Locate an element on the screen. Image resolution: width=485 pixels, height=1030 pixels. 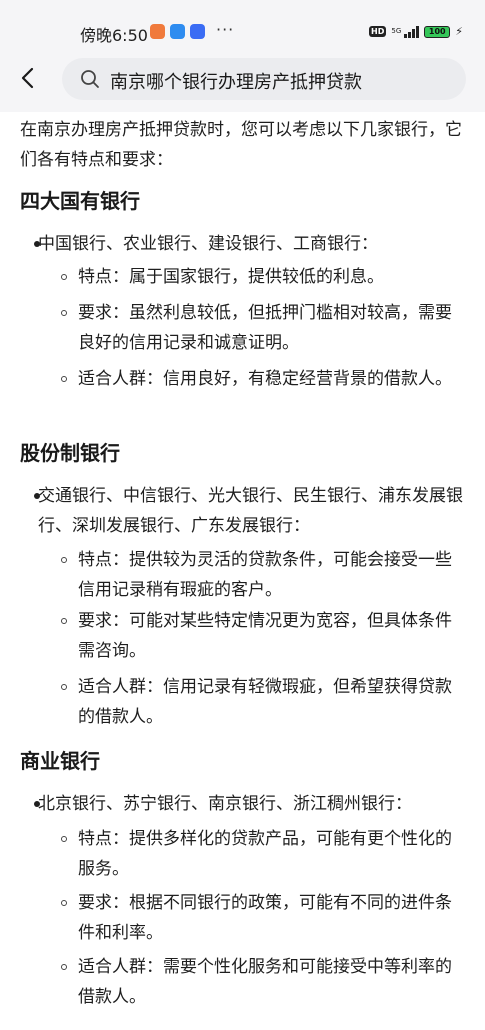
system-indicators: HD 5G 100 ⚡ is located at coordinates (416, 31).